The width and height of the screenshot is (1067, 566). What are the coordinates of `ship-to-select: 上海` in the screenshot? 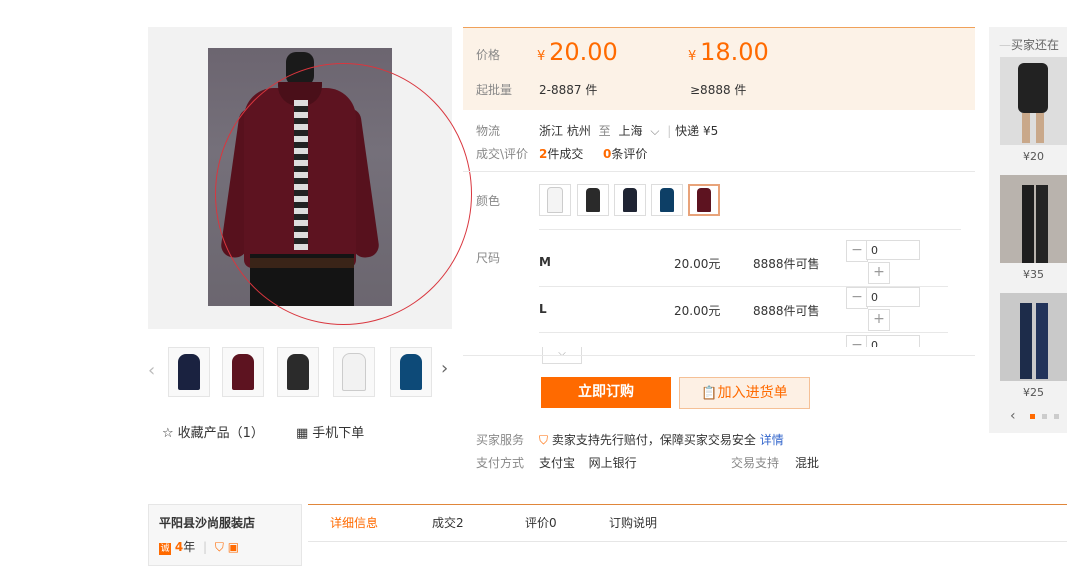 It's located at (631, 131).